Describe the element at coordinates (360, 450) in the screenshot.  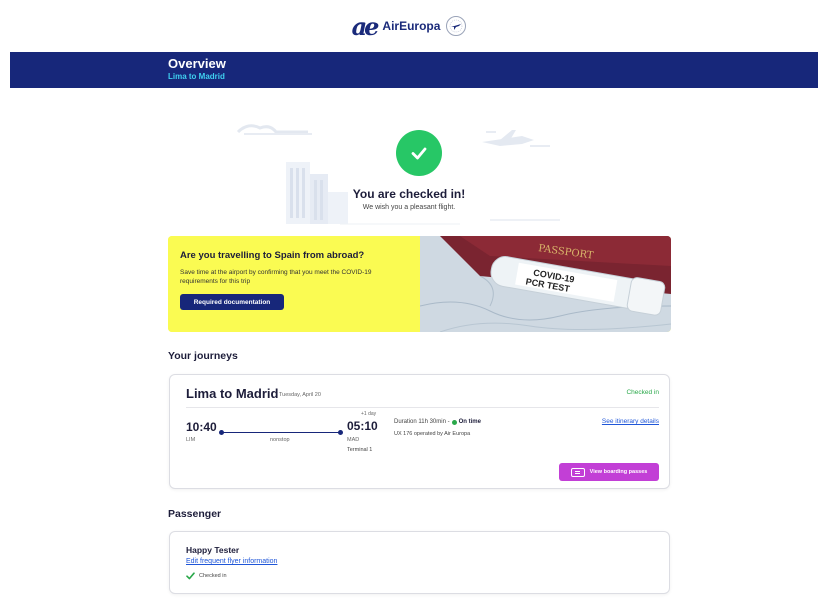
I see `arrival-terminal: Terminal 1` at that location.